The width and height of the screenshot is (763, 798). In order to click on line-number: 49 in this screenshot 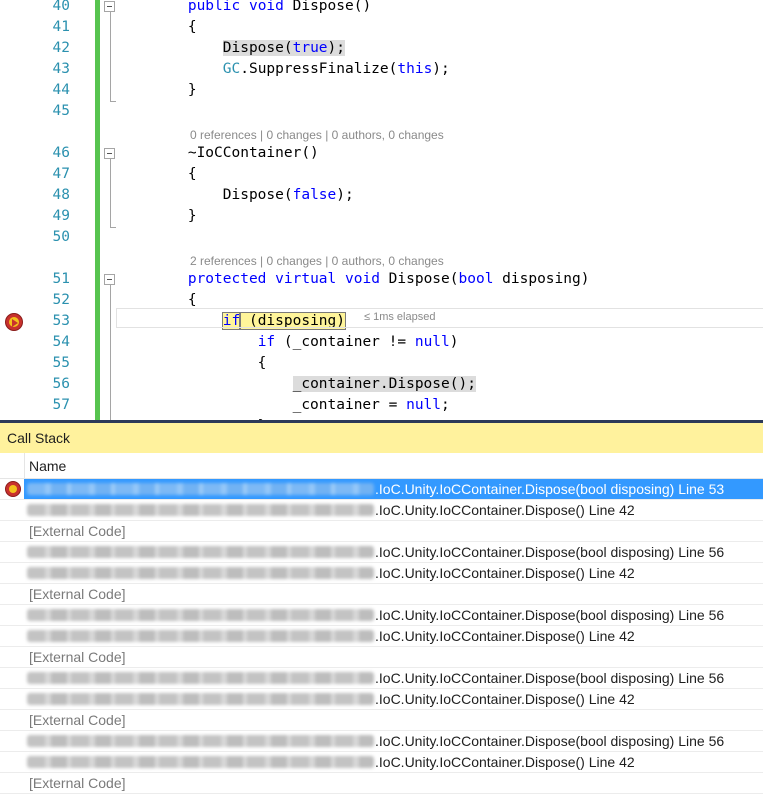, I will do `click(61, 216)`.